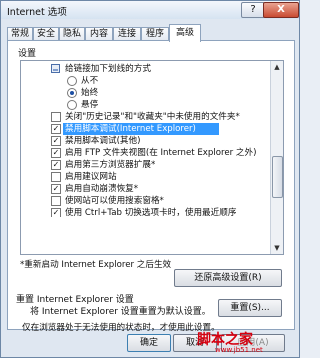 This screenshot has height=358, width=320. Describe the element at coordinates (146, 93) in the screenshot. I see `list-item: 始终` at that location.